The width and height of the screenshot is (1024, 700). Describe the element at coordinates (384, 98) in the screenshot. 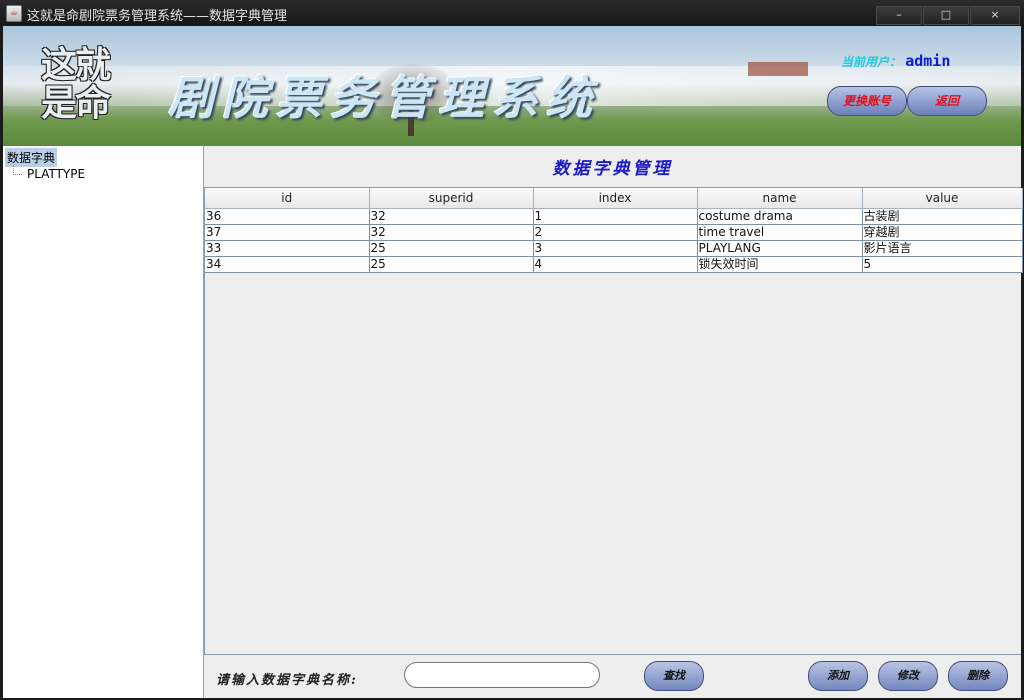

I see `system-logo-title: 剧院票务管理系统` at that location.